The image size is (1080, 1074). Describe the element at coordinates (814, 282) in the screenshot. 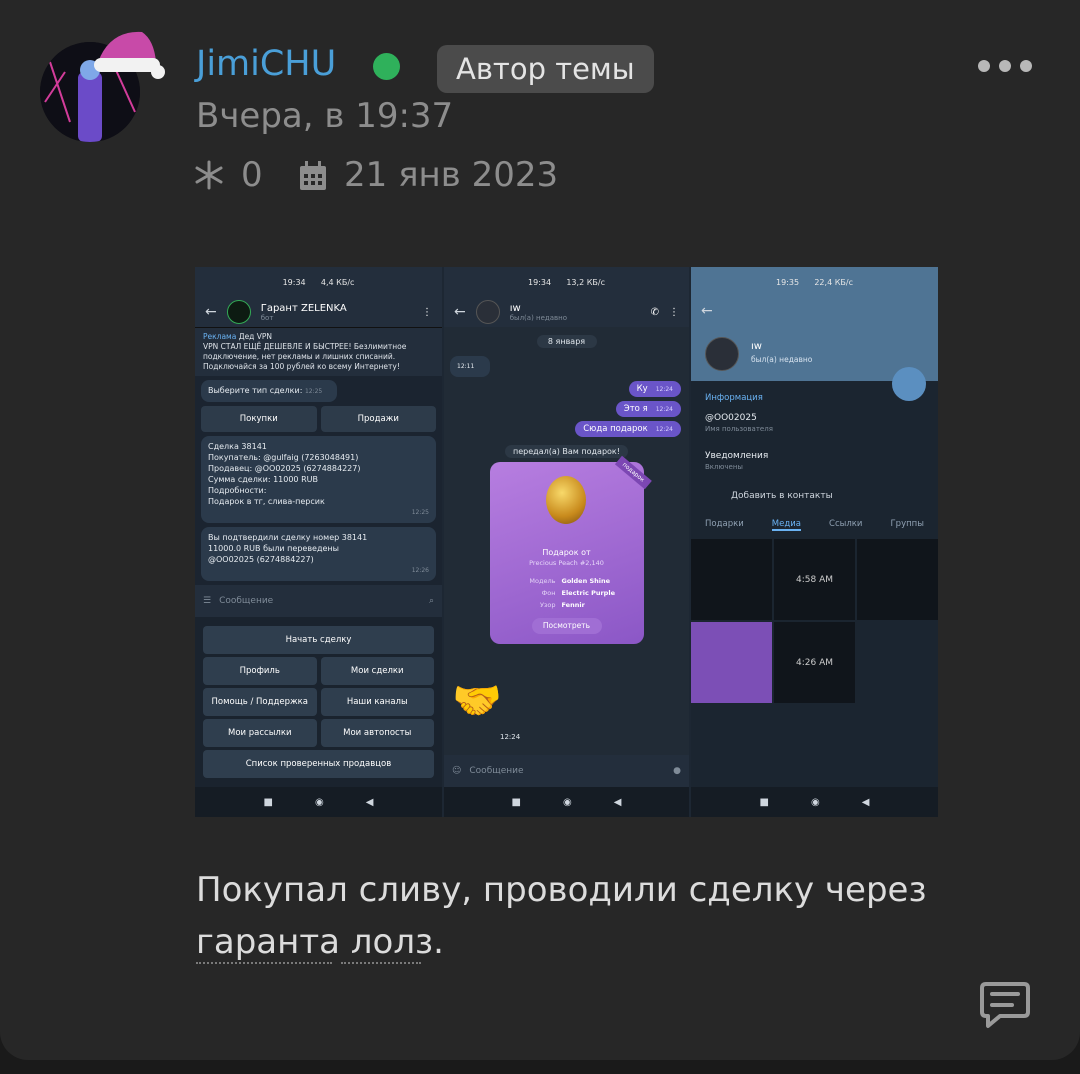

I see `status-bar: 19:35 22,4 КБ/с` at that location.